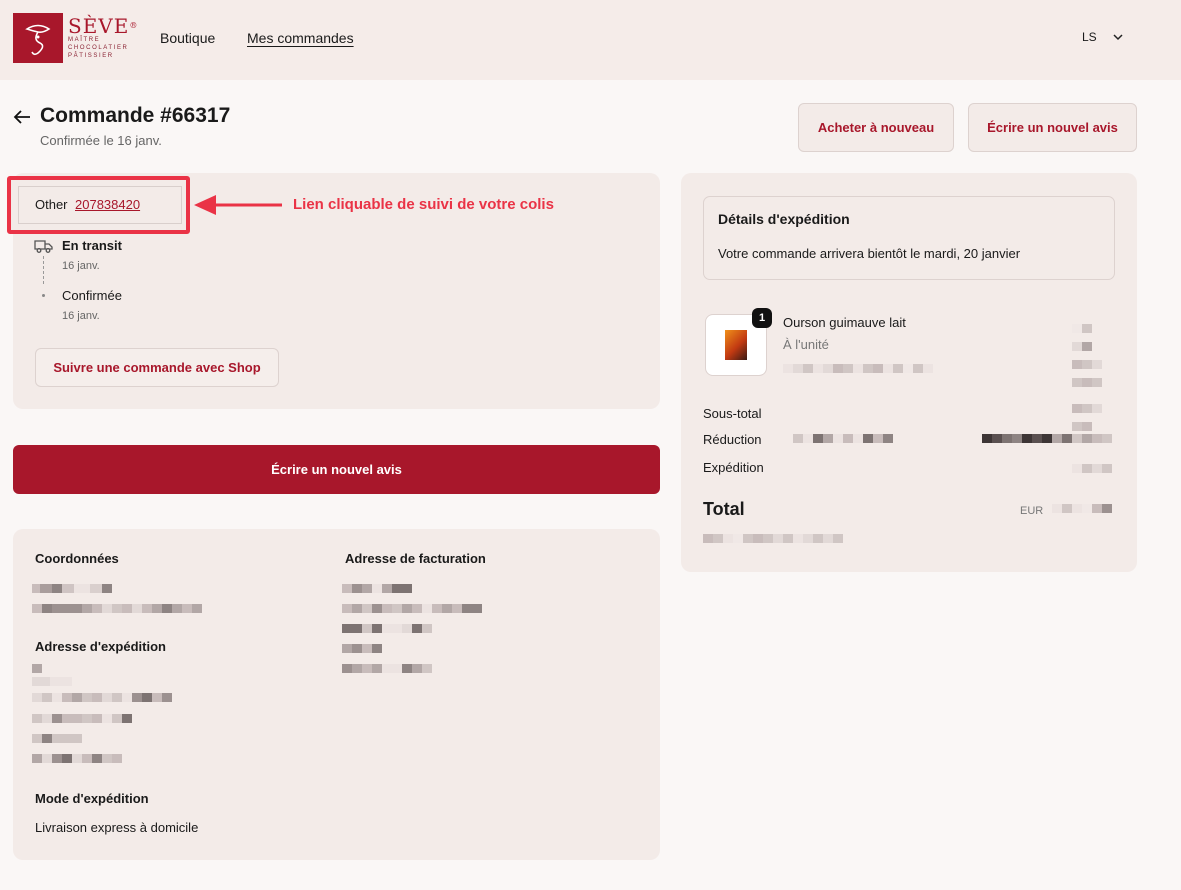 Image resolution: width=1181 pixels, height=890 pixels. What do you see at coordinates (1087, 417) in the screenshot?
I see `redacted-subtotal` at bounding box center [1087, 417].